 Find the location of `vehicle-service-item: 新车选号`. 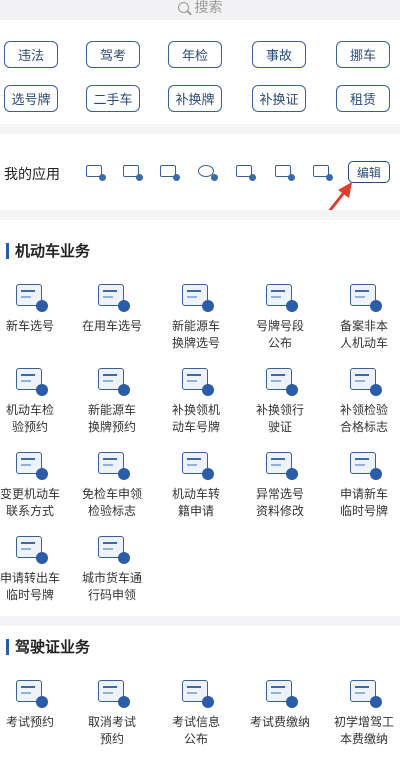

vehicle-service-item: 新车选号 is located at coordinates (35, 307).